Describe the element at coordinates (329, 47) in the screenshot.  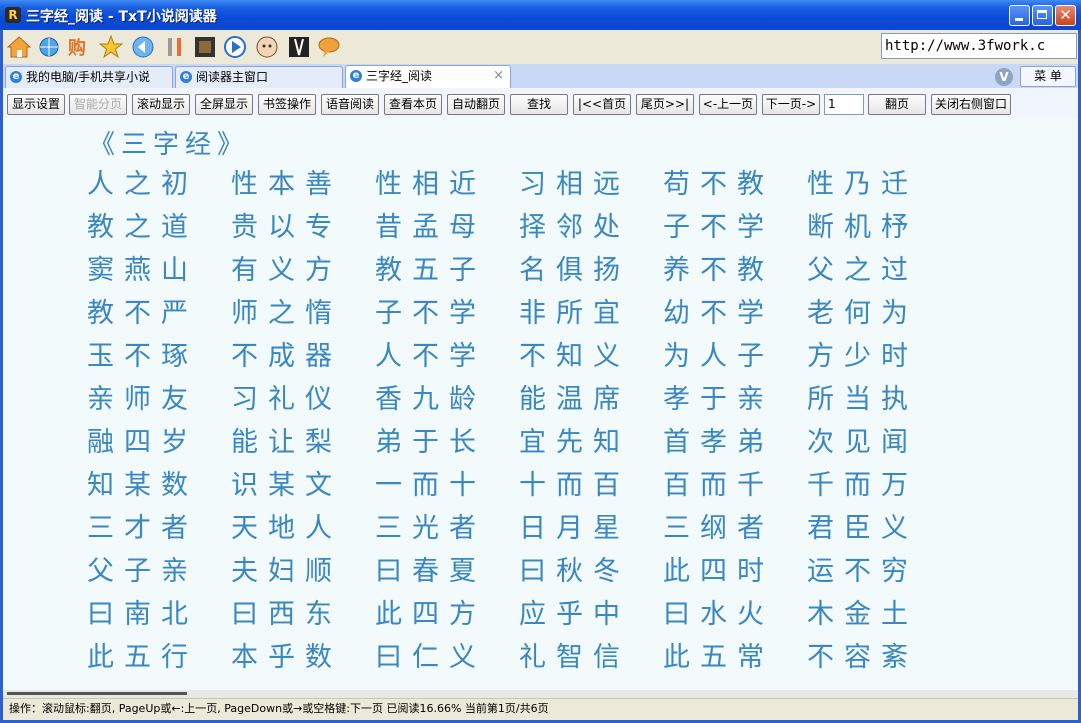
I see `chat-icon` at that location.